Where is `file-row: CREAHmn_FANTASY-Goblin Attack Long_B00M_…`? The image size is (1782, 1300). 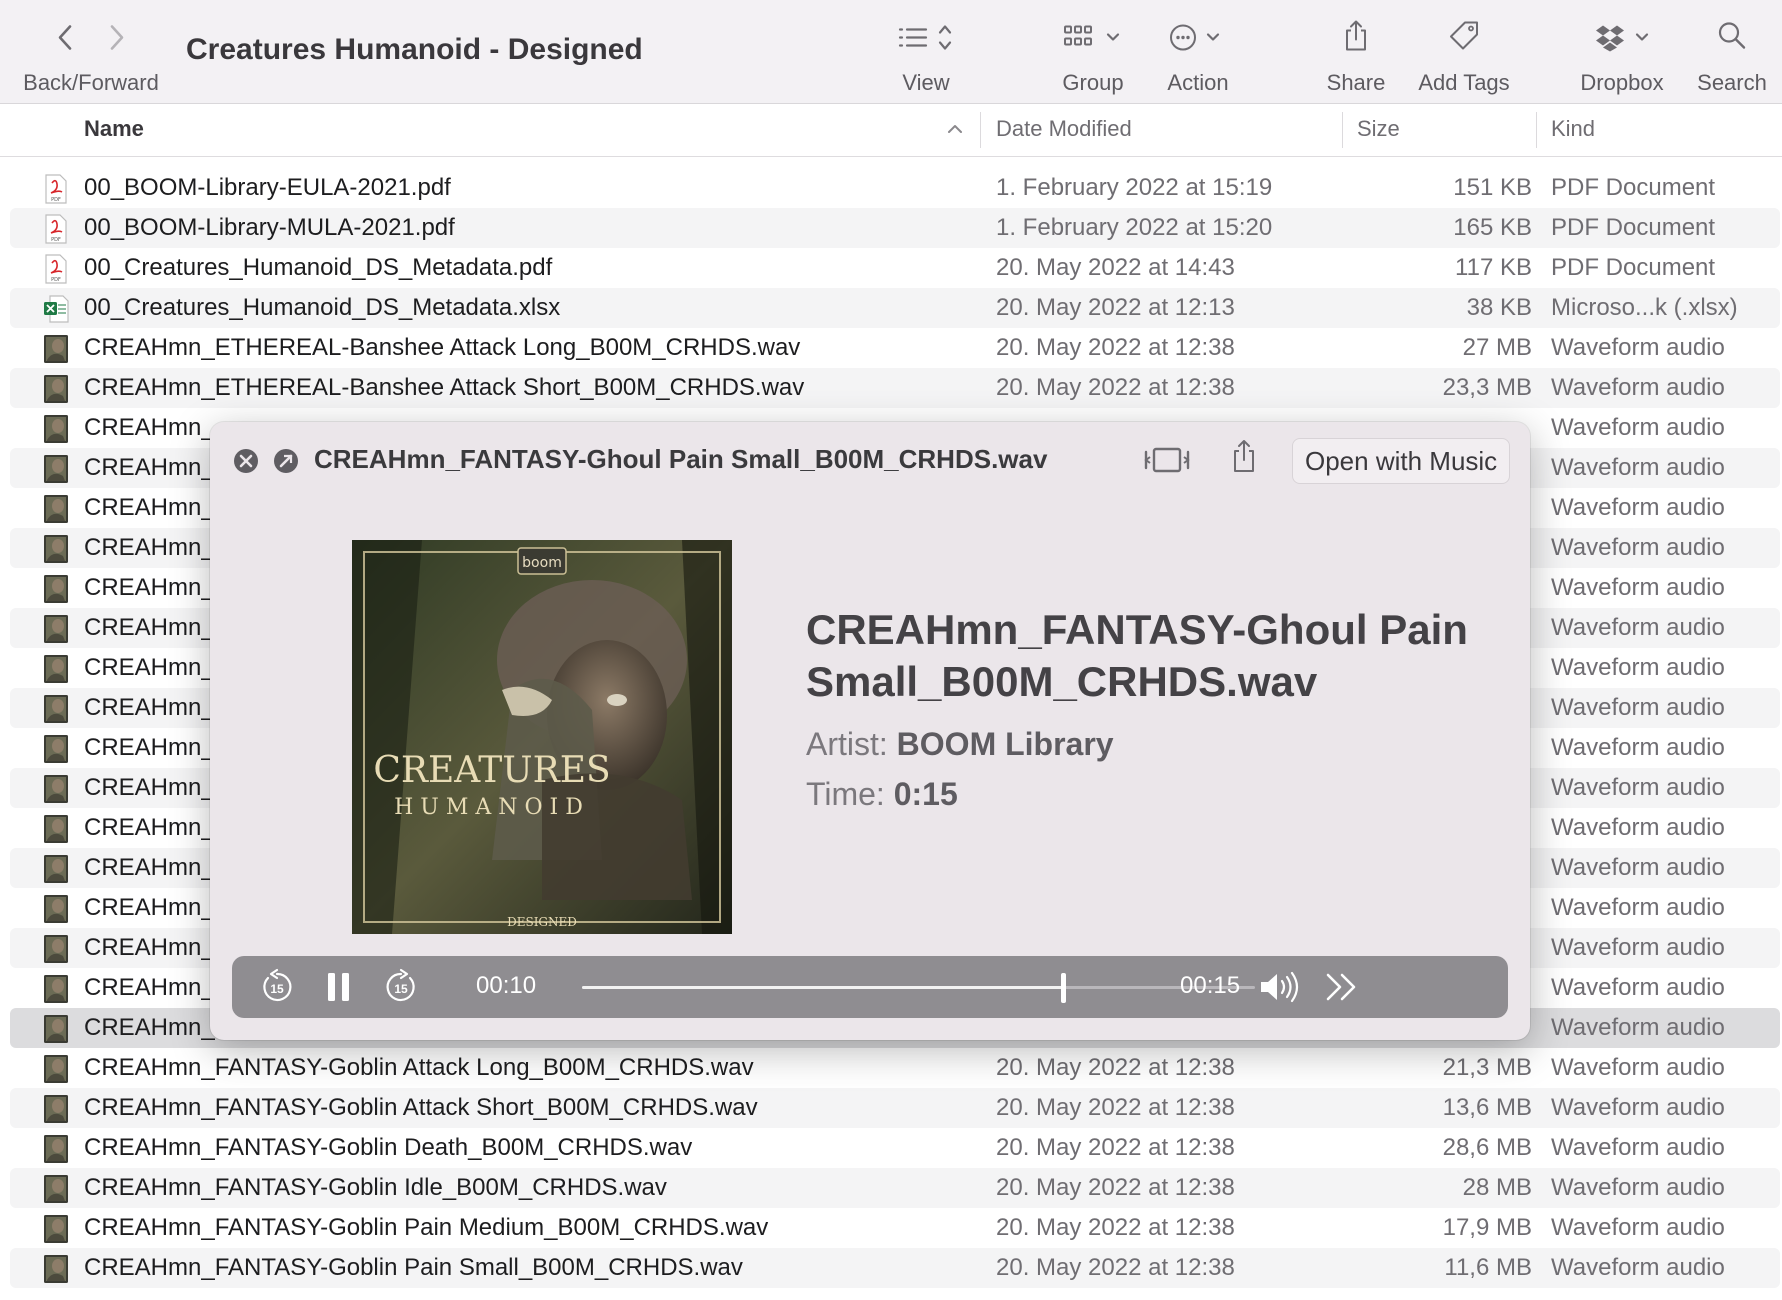
file-row: CREAHmn_FANTASY-Goblin Attack Long_B00M_… is located at coordinates (895, 1068).